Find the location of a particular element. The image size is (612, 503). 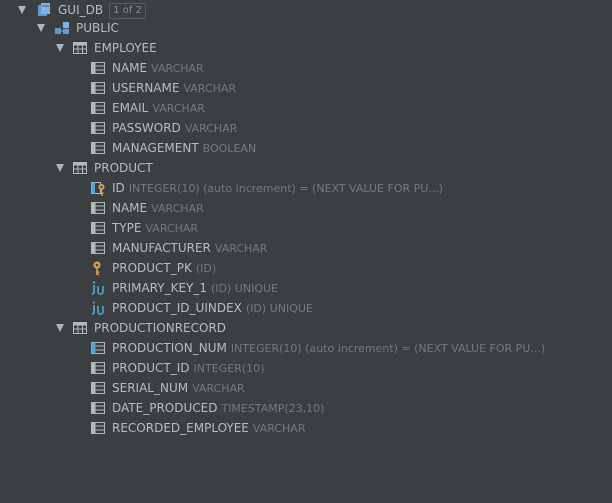

column-type: TIMESTAMP(23,10) is located at coordinates (273, 408).